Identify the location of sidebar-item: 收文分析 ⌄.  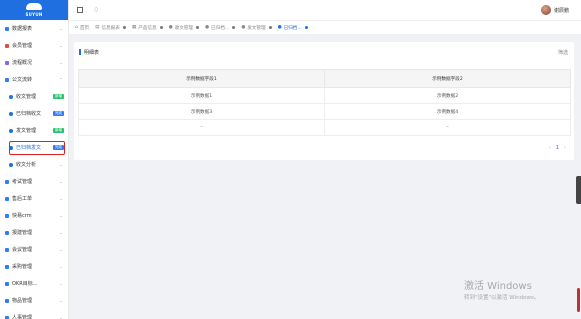
(34, 164).